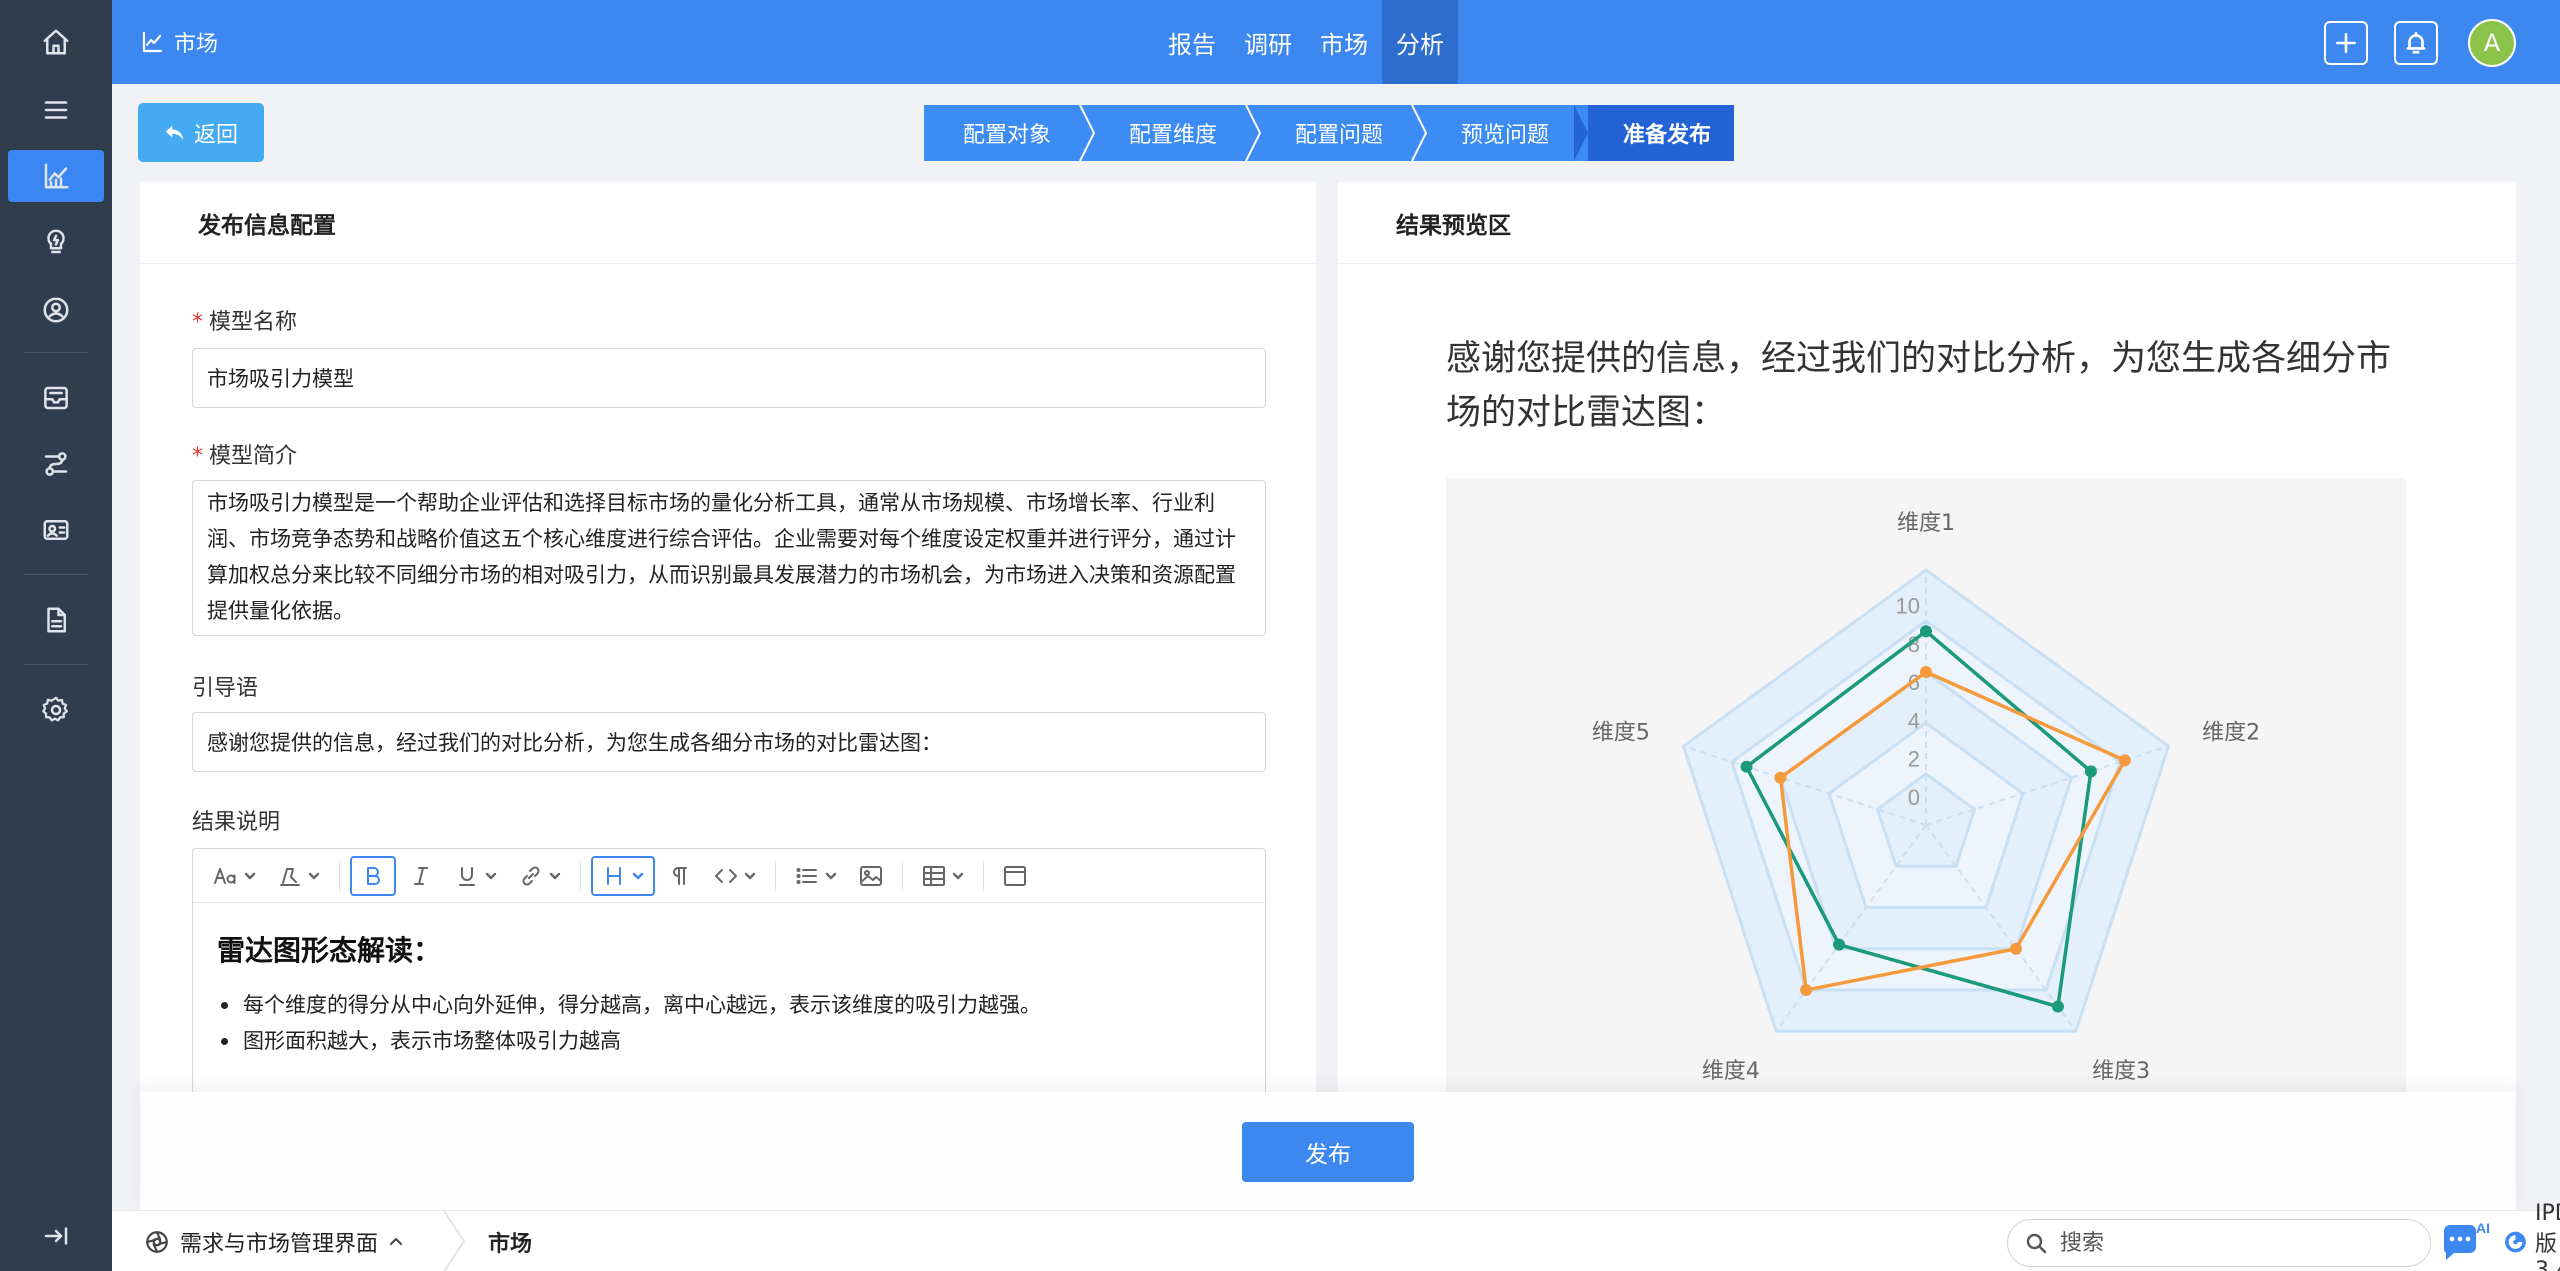  I want to click on ai-badge: AI, so click(2483, 1228).